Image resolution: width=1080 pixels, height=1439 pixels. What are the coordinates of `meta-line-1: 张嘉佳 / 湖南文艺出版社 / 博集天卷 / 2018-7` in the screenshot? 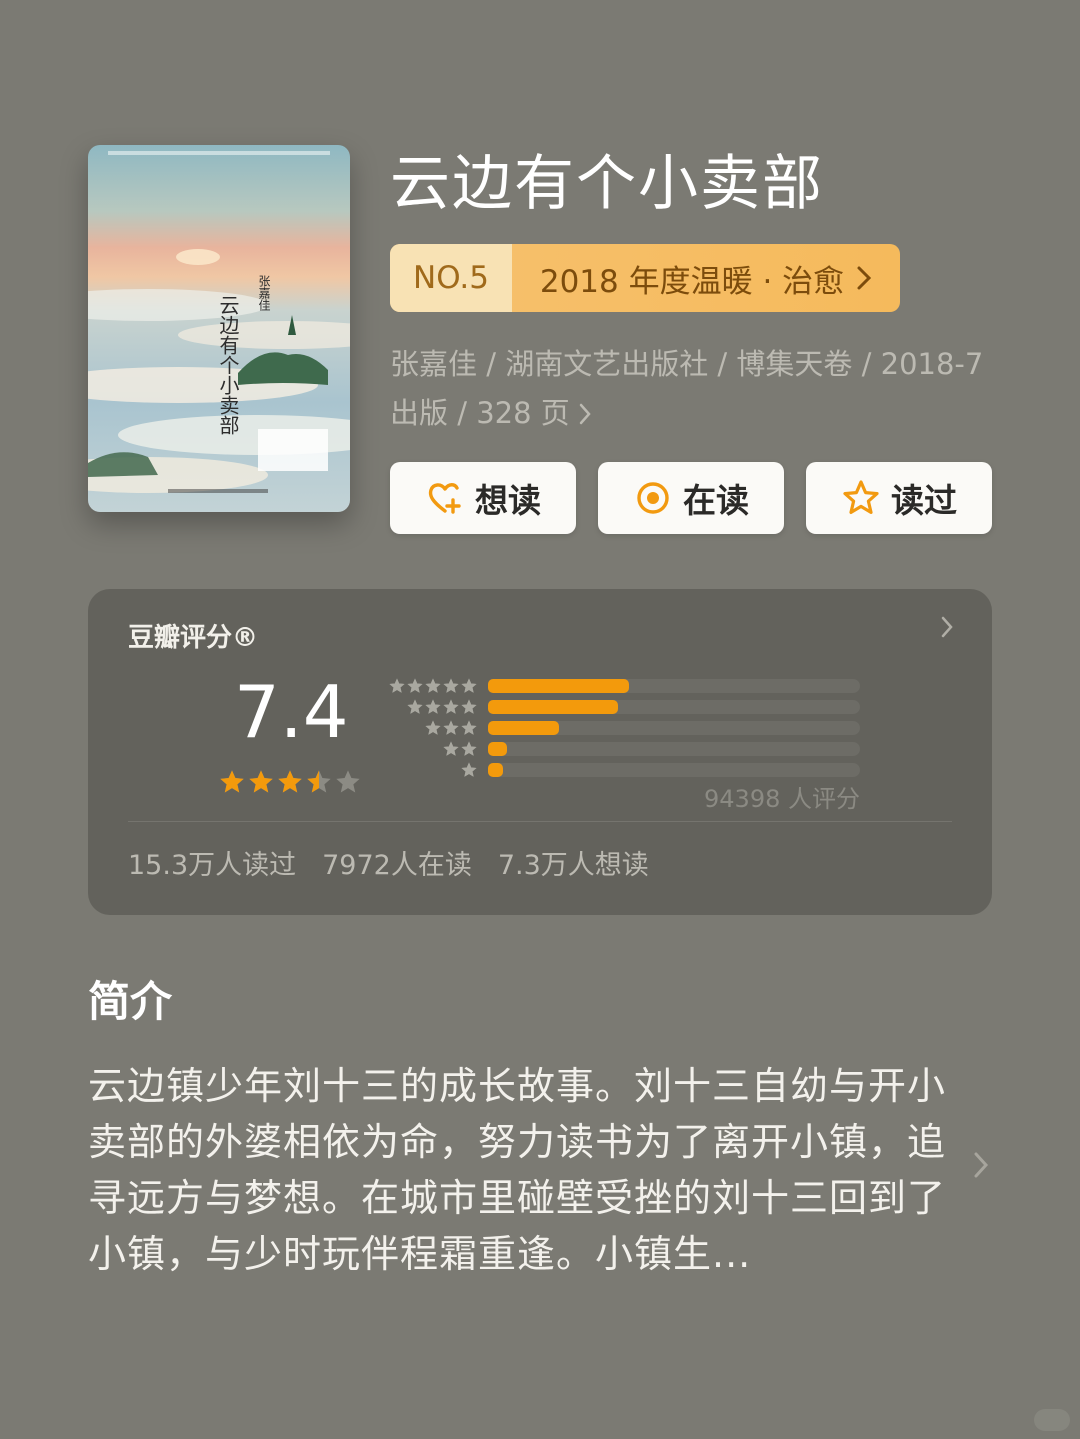 It's located at (687, 364).